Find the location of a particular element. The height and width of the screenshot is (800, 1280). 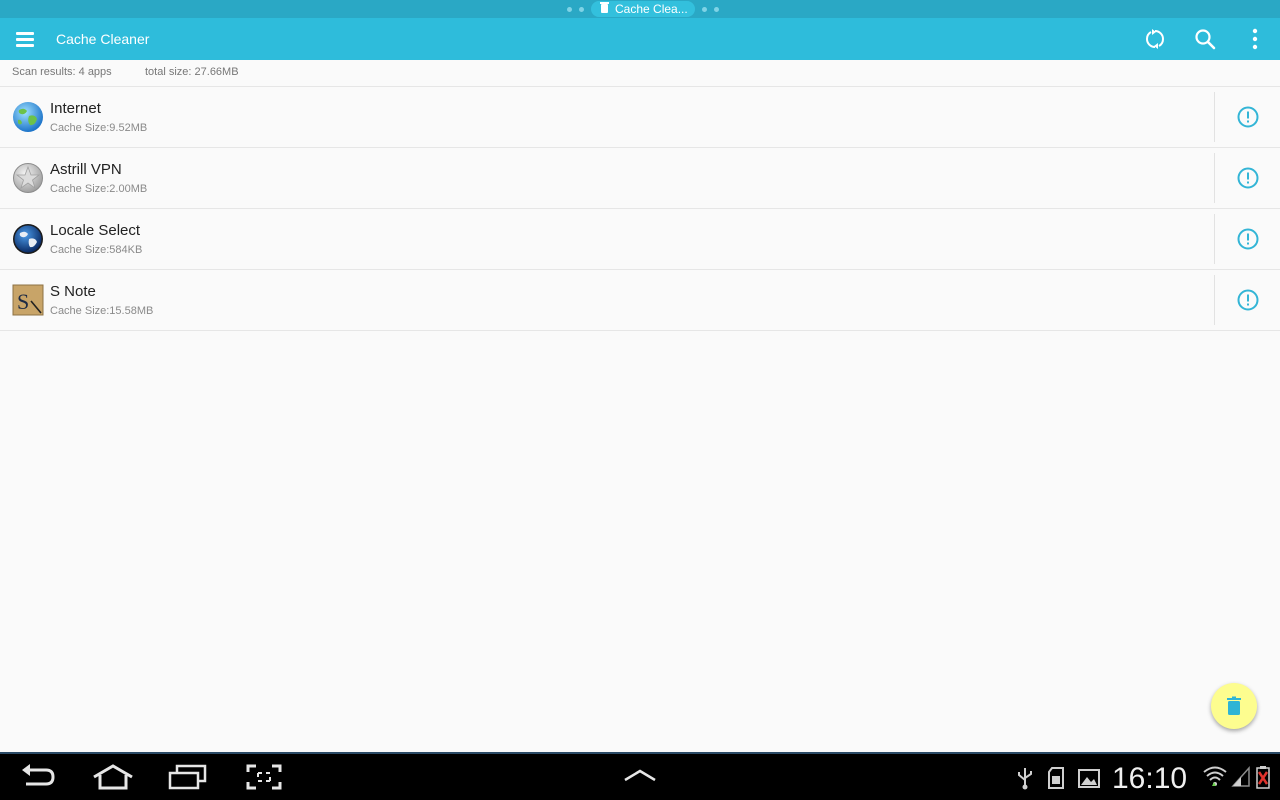

app-title: Cache Cleaner is located at coordinates (103, 39).